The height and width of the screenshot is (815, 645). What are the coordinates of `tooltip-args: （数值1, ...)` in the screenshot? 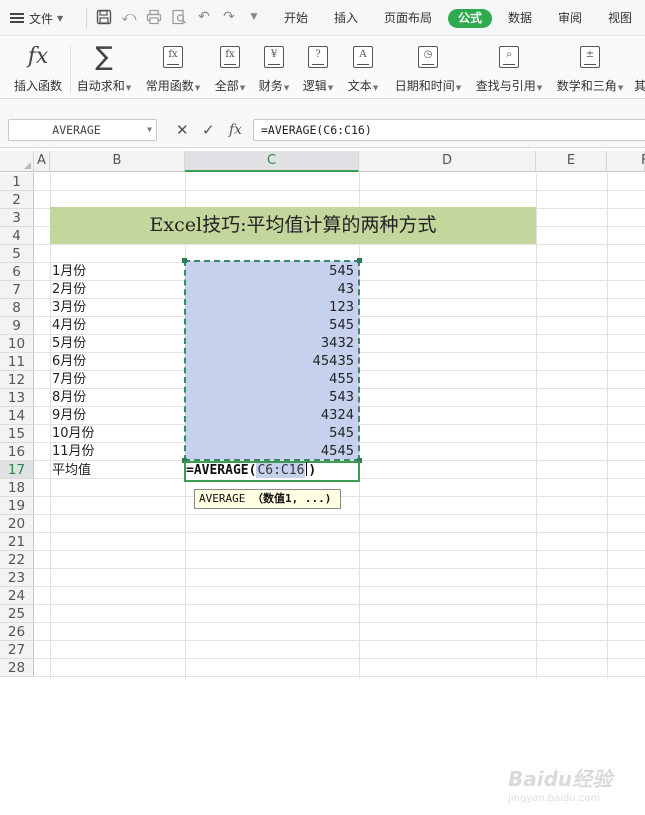 It's located at (291, 498).